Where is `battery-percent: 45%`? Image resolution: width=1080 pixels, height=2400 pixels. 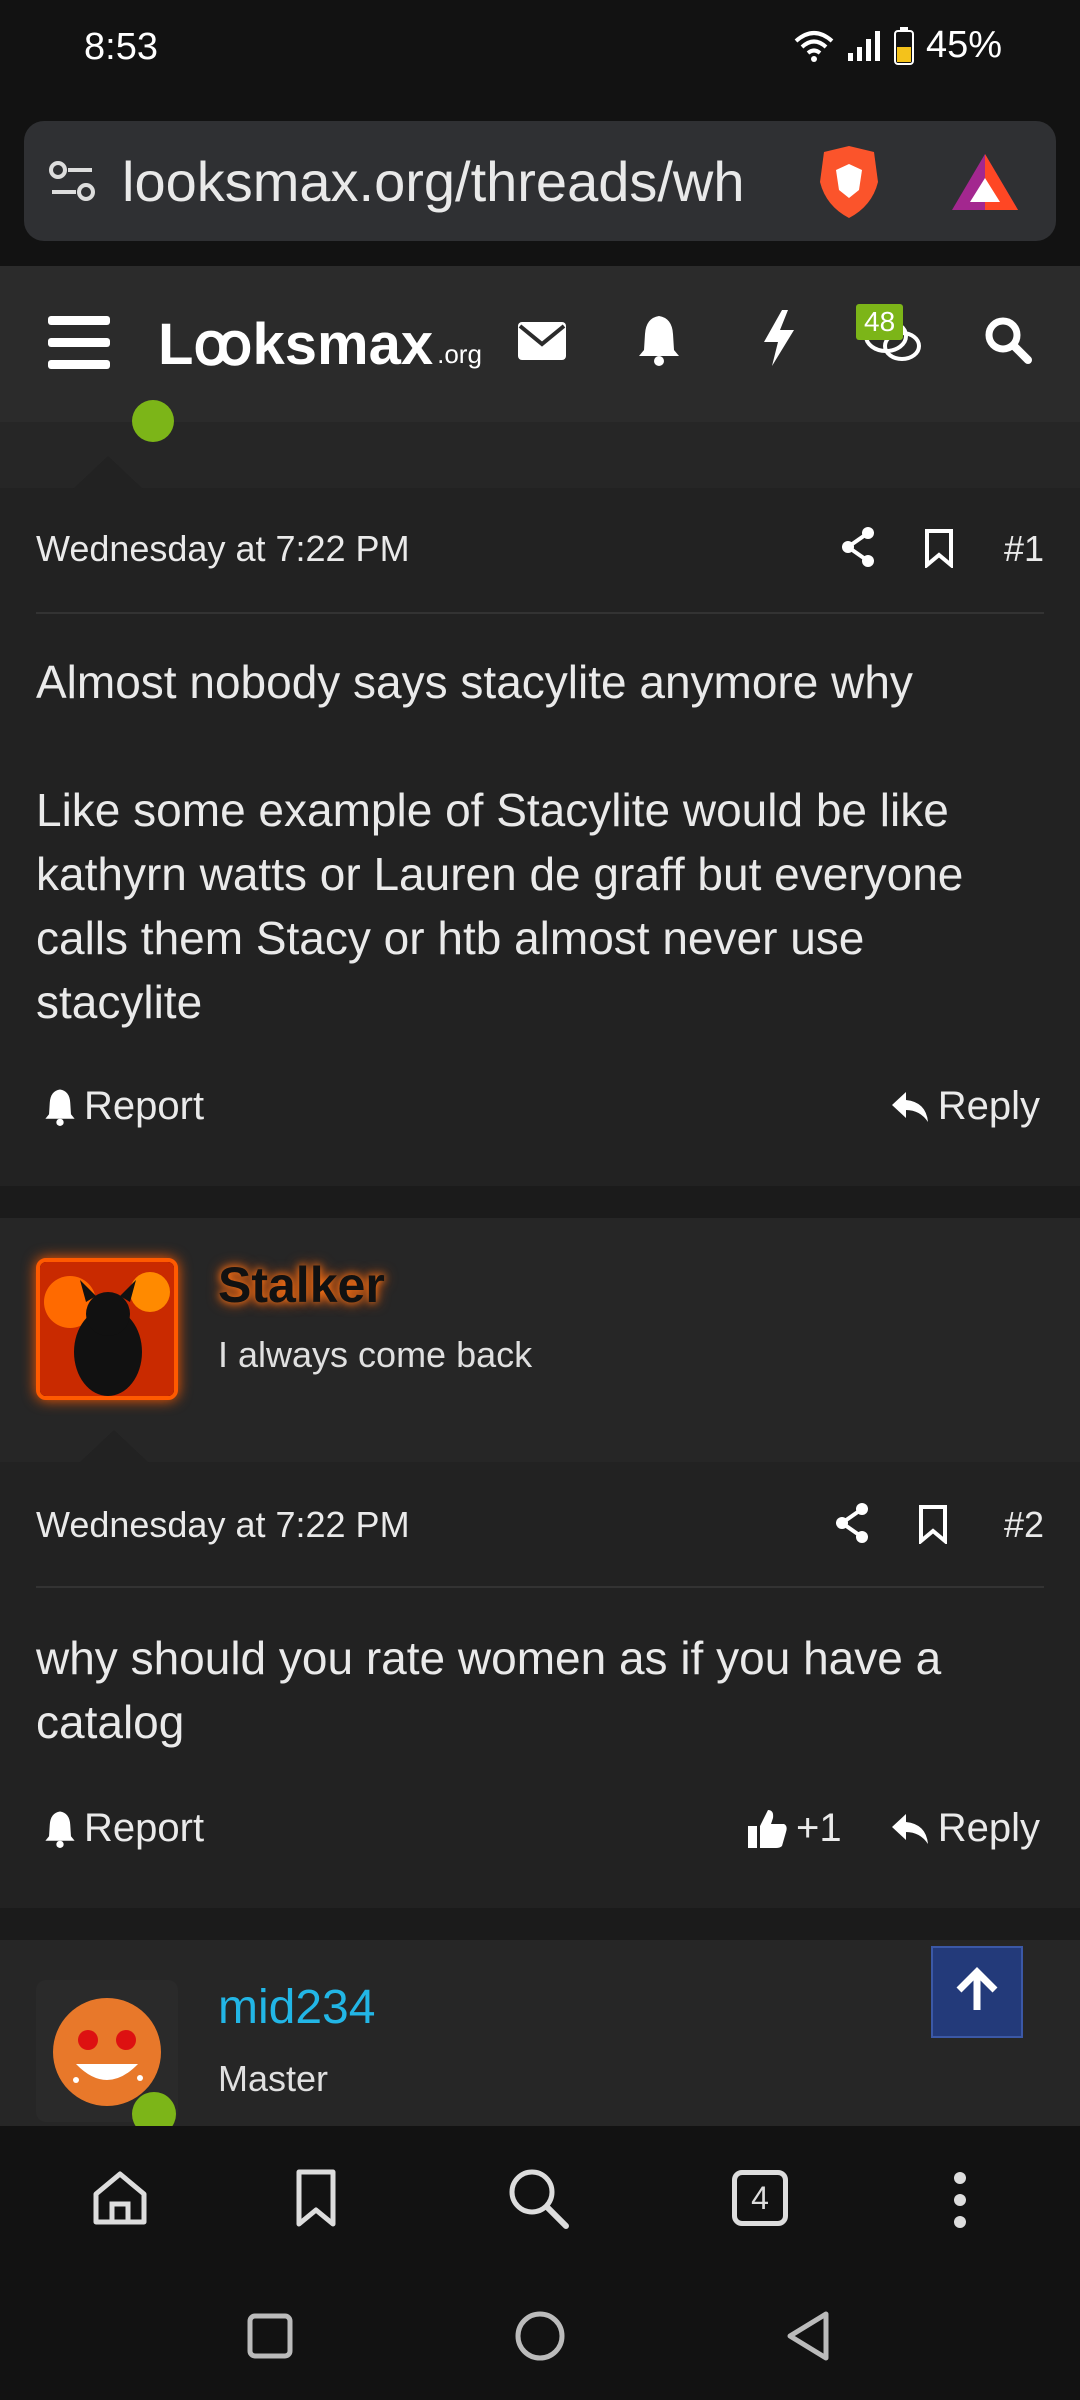 battery-percent: 45% is located at coordinates (963, 45).